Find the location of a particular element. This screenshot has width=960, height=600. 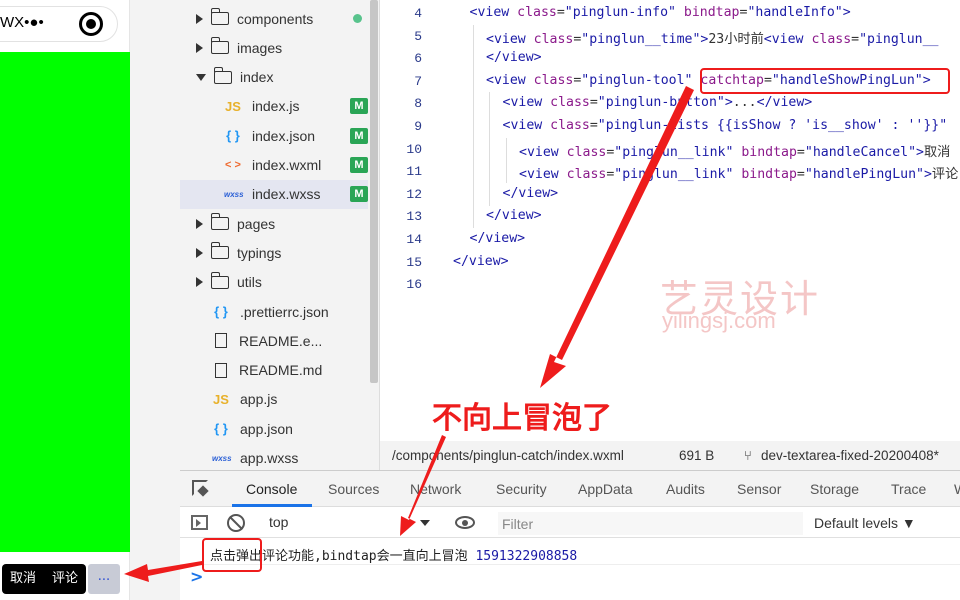

tree-item: < > index.wxml M is located at coordinates (274, 165).